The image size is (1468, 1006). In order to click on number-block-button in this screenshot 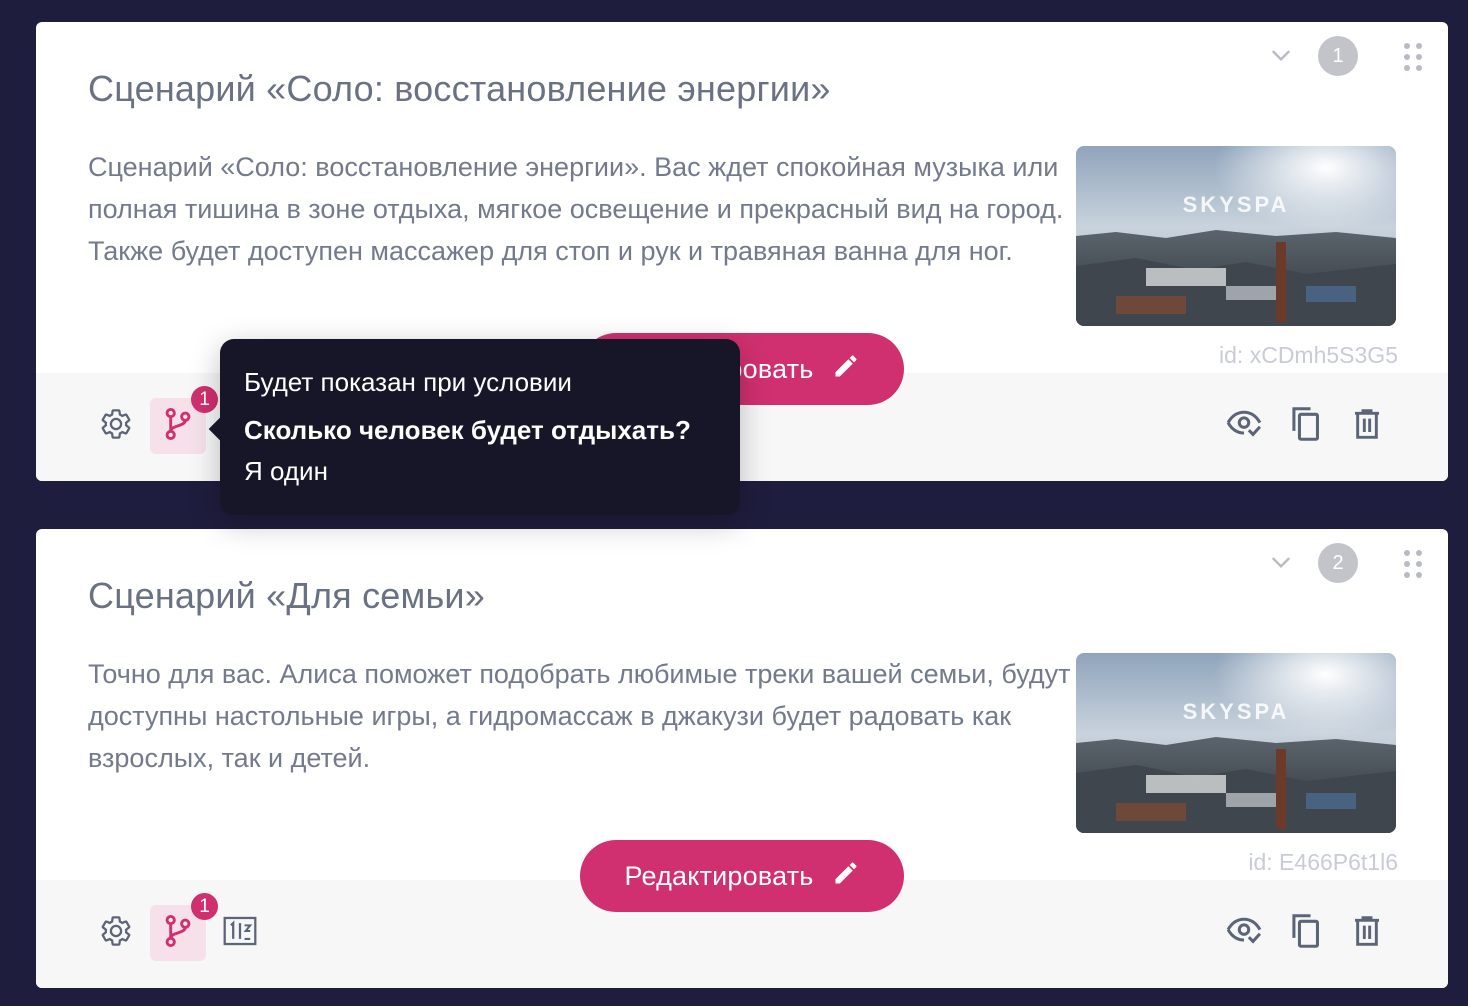, I will do `click(240, 933)`.